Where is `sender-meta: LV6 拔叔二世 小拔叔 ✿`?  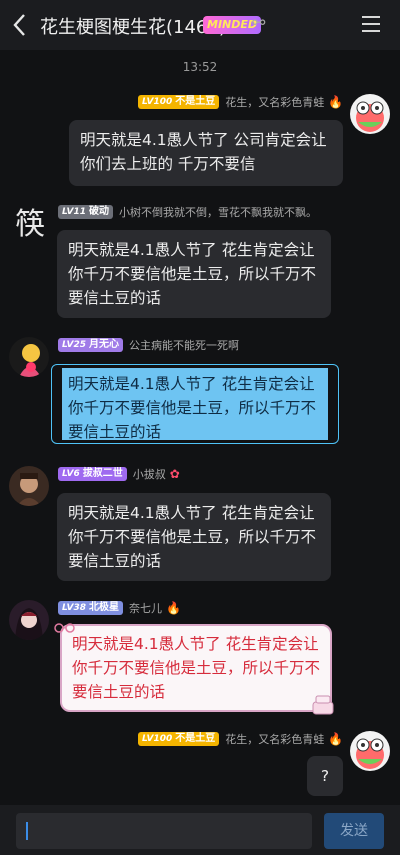 sender-meta: LV6 拔叔二世 小拔叔 ✿ is located at coordinates (119, 474).